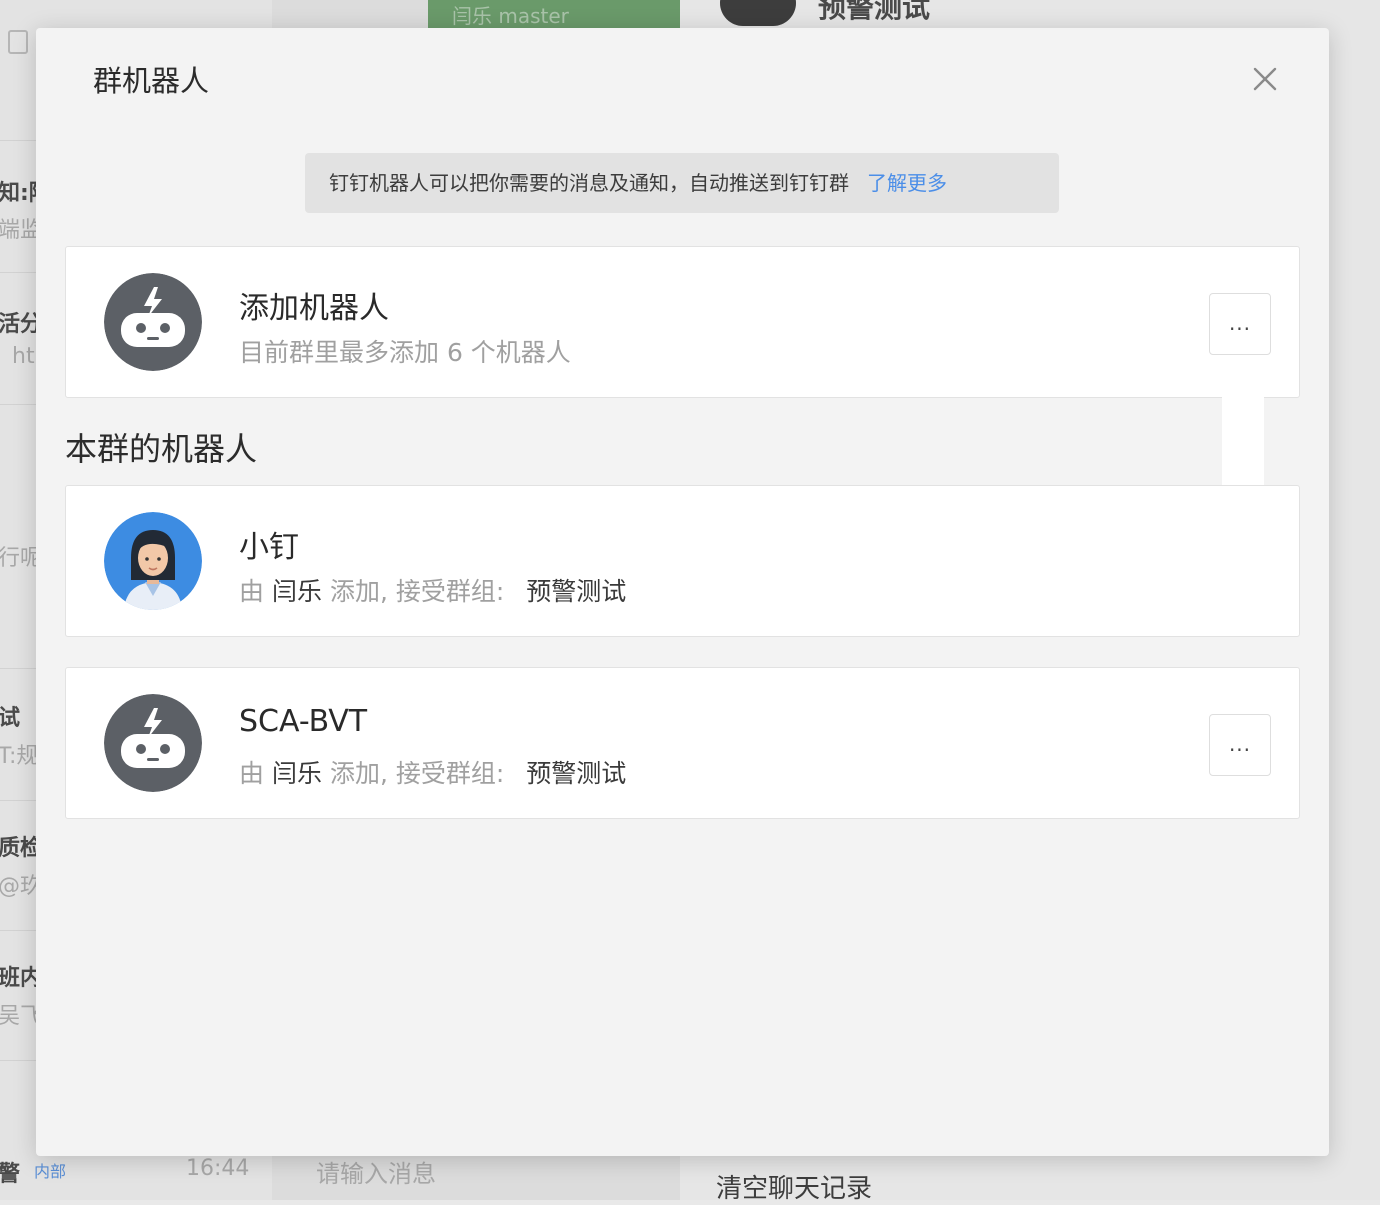 This screenshot has width=1380, height=1205. Describe the element at coordinates (18, 42) in the screenshot. I see `document-icon` at that location.